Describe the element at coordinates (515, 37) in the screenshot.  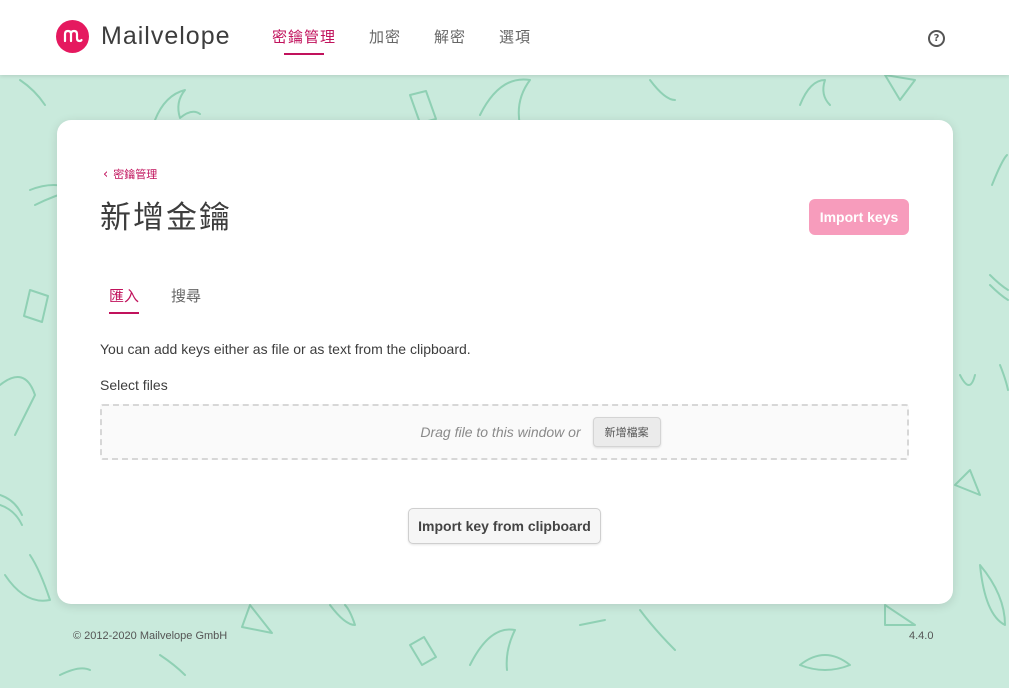
I see `nav-item-options: 選項` at that location.